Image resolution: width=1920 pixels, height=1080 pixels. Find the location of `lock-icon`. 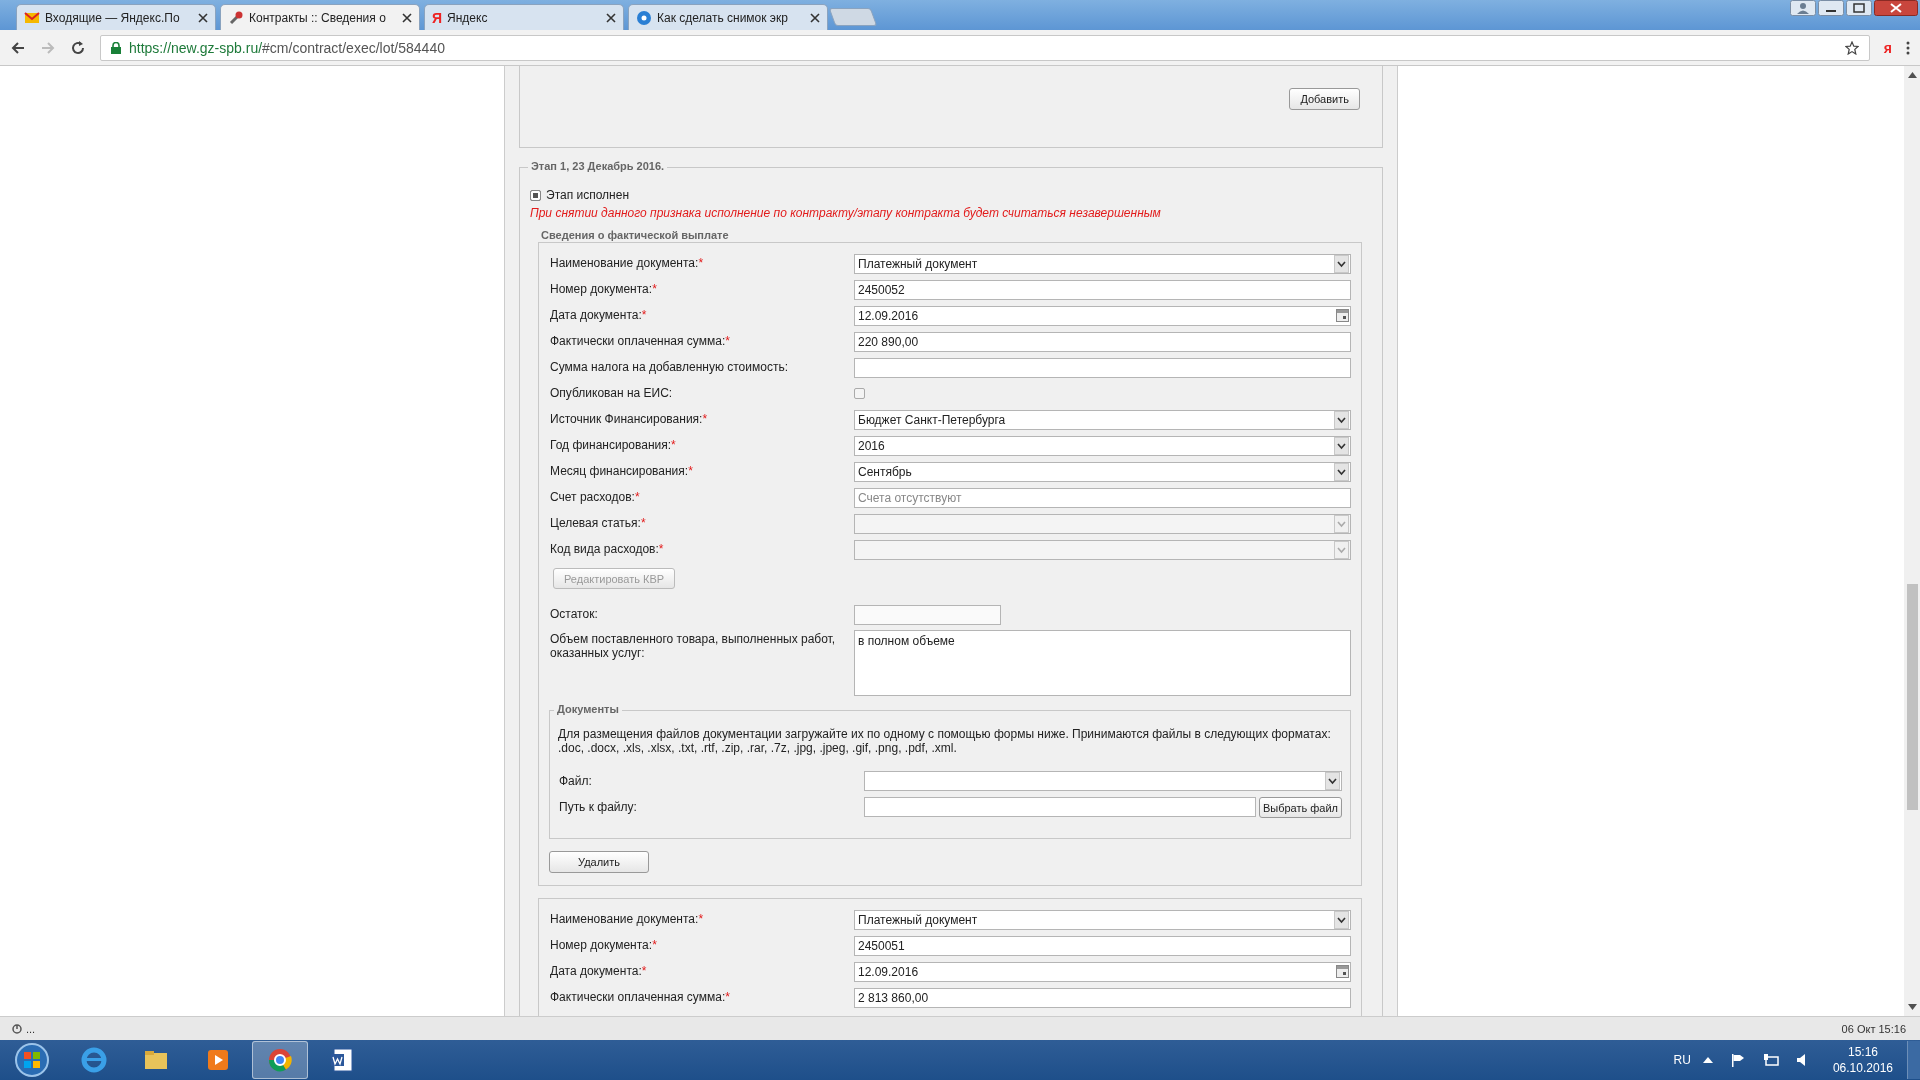

lock-icon is located at coordinates (116, 47).